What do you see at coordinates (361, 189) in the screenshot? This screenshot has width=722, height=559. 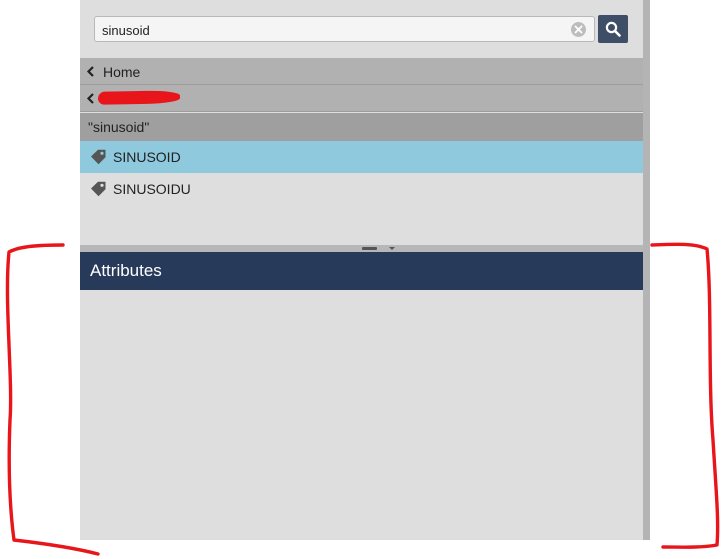 I see `result-item-sinusoidu: SINUSOIDU` at bounding box center [361, 189].